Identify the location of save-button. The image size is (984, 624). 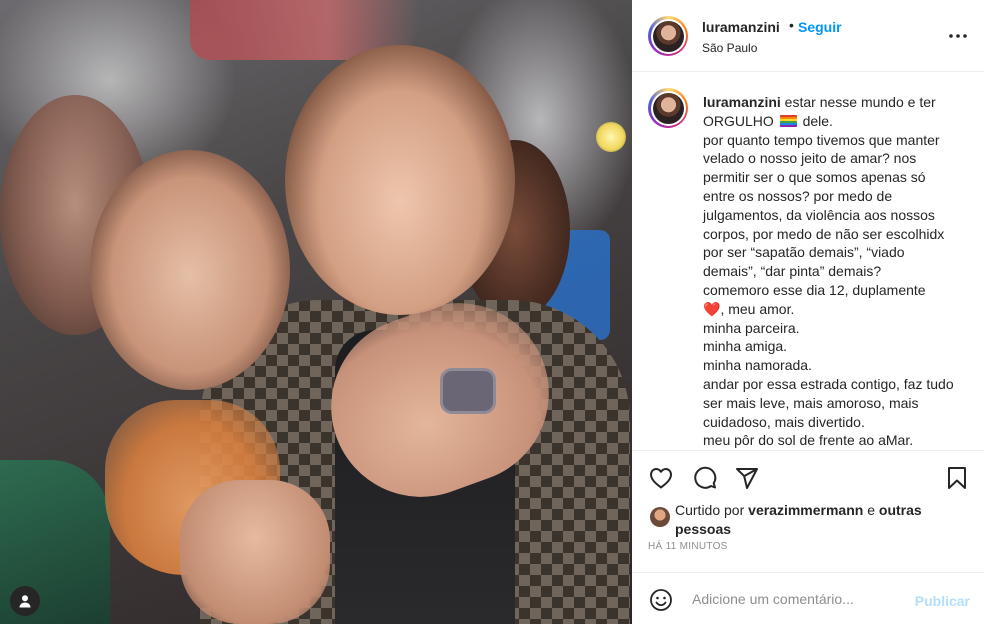
(957, 478).